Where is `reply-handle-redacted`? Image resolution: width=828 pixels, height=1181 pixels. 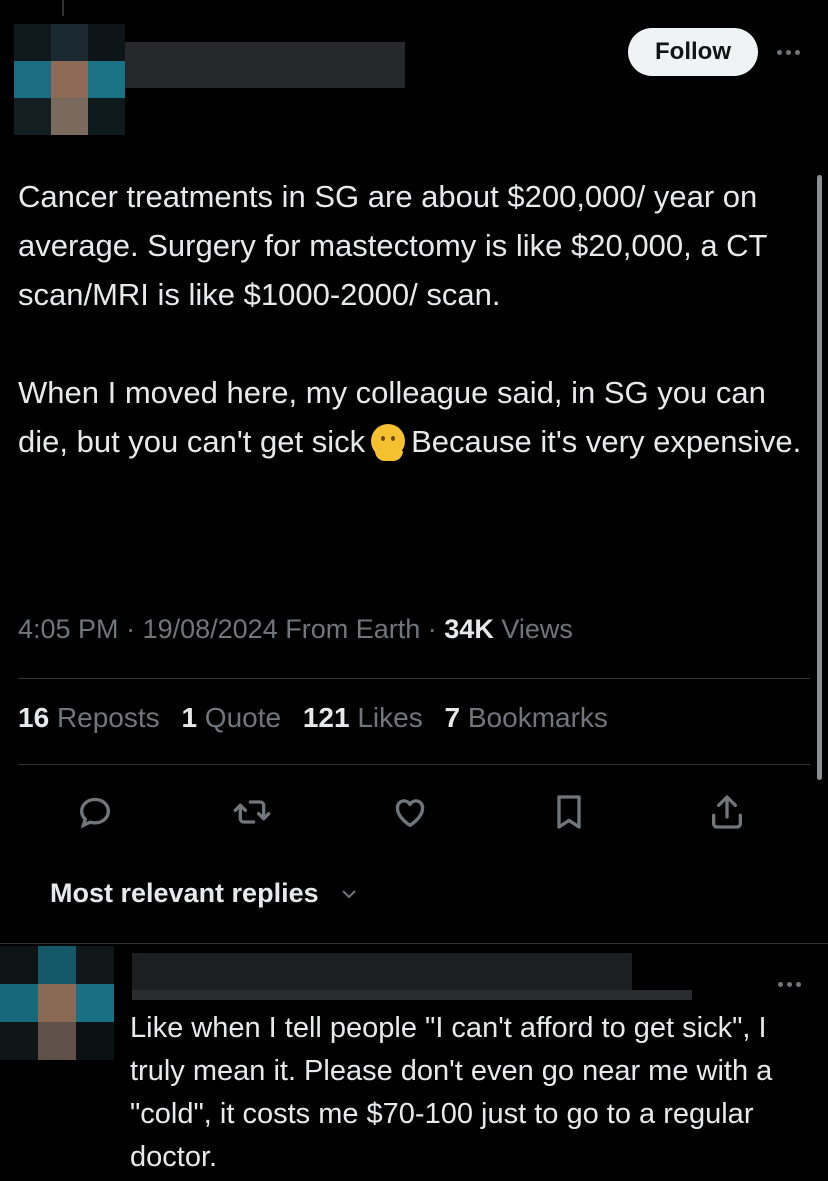 reply-handle-redacted is located at coordinates (412, 995).